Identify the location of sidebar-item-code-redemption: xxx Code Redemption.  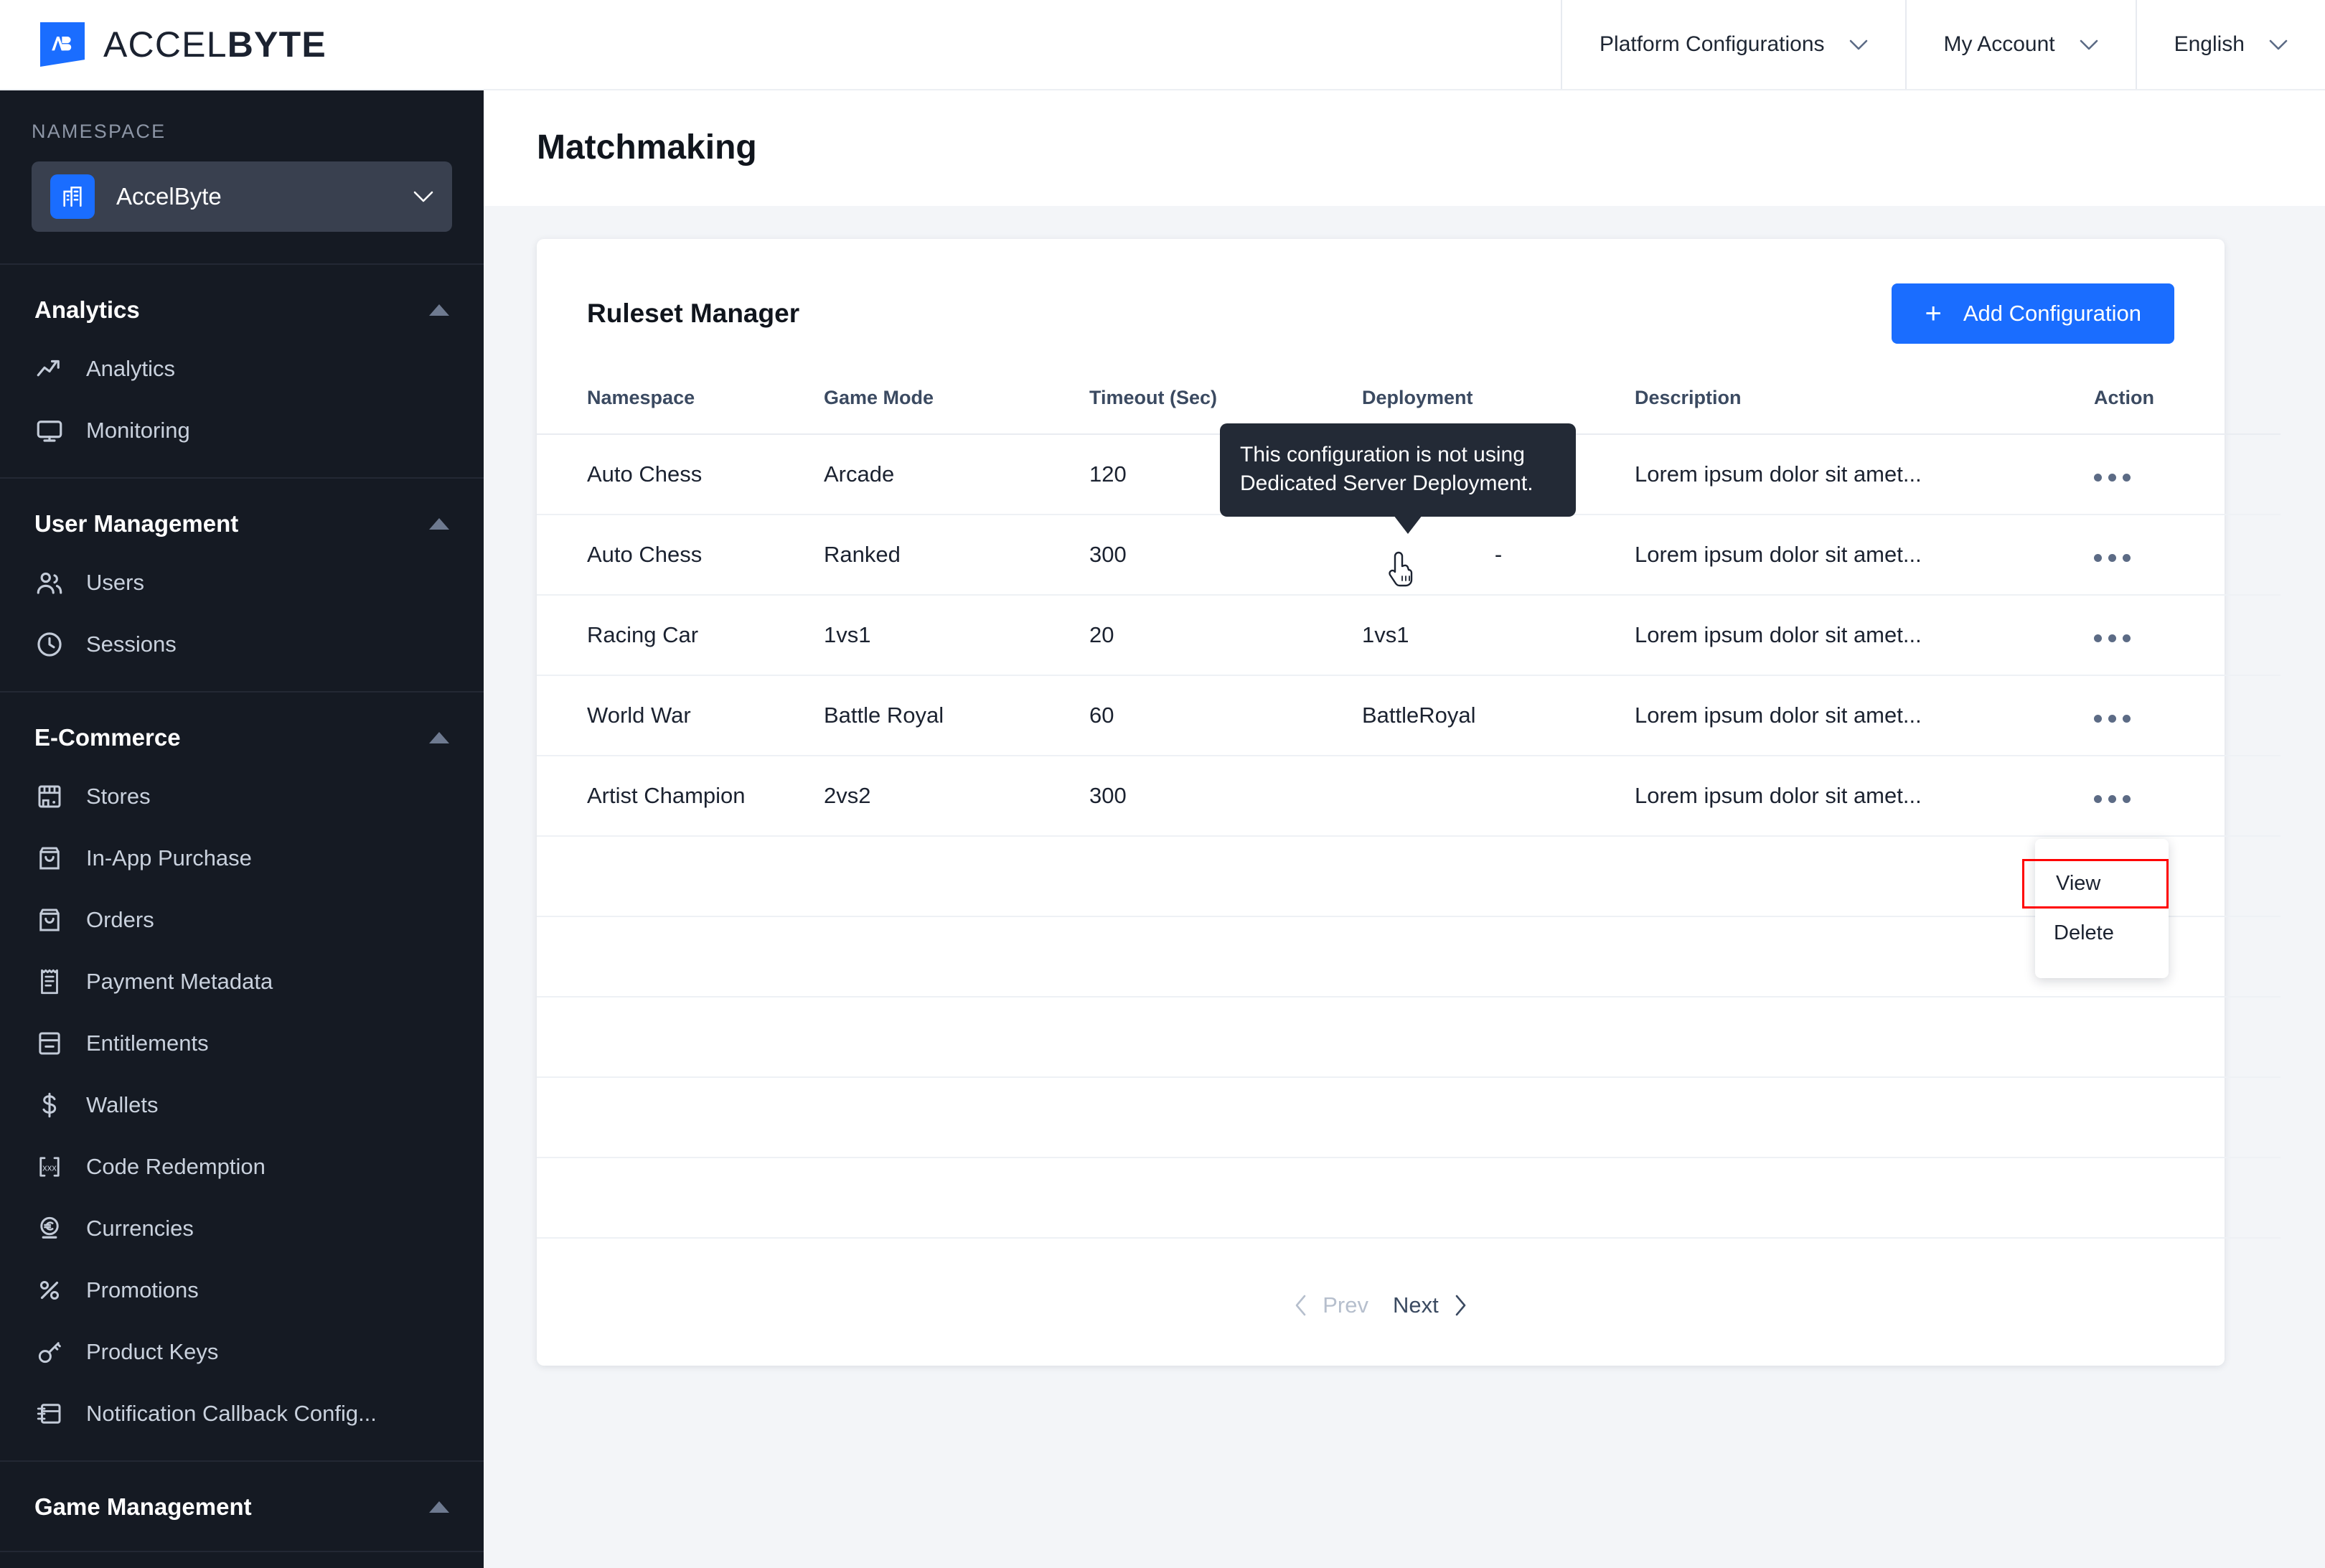
(242, 1167).